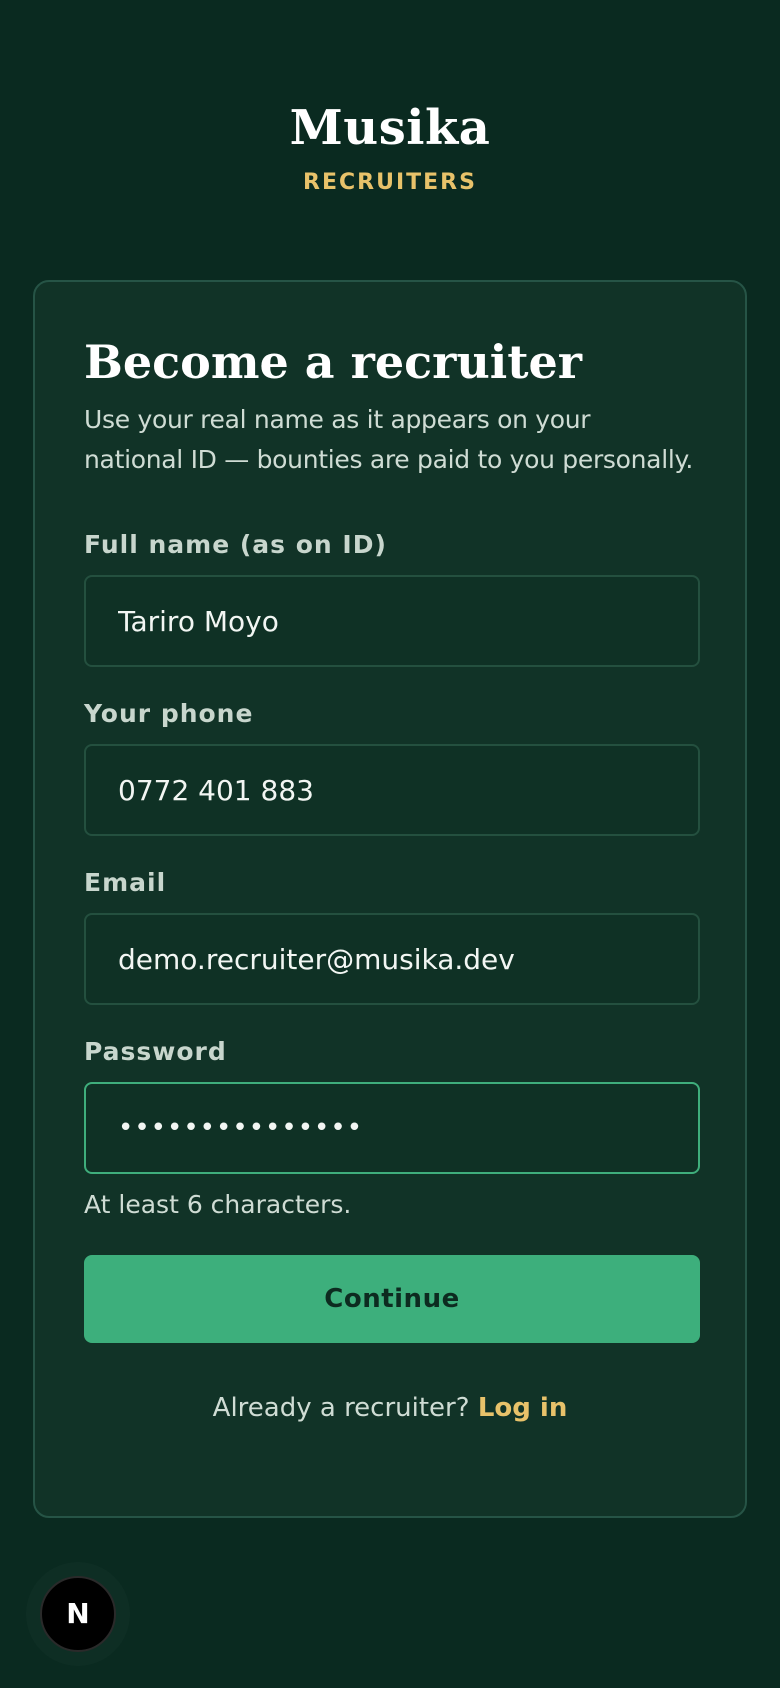  I want to click on nextjs-logo-icon: N, so click(78, 1614).